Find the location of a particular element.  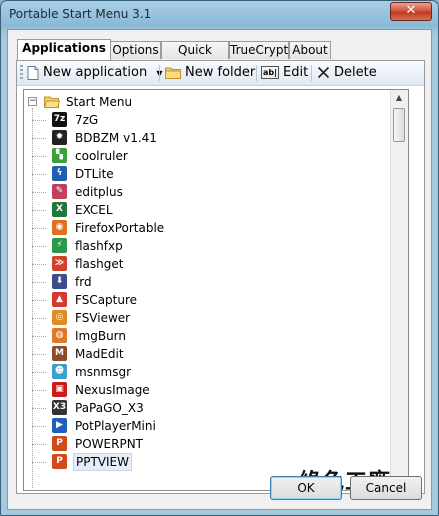

ruler-icon: ▚ is located at coordinates (59, 155).